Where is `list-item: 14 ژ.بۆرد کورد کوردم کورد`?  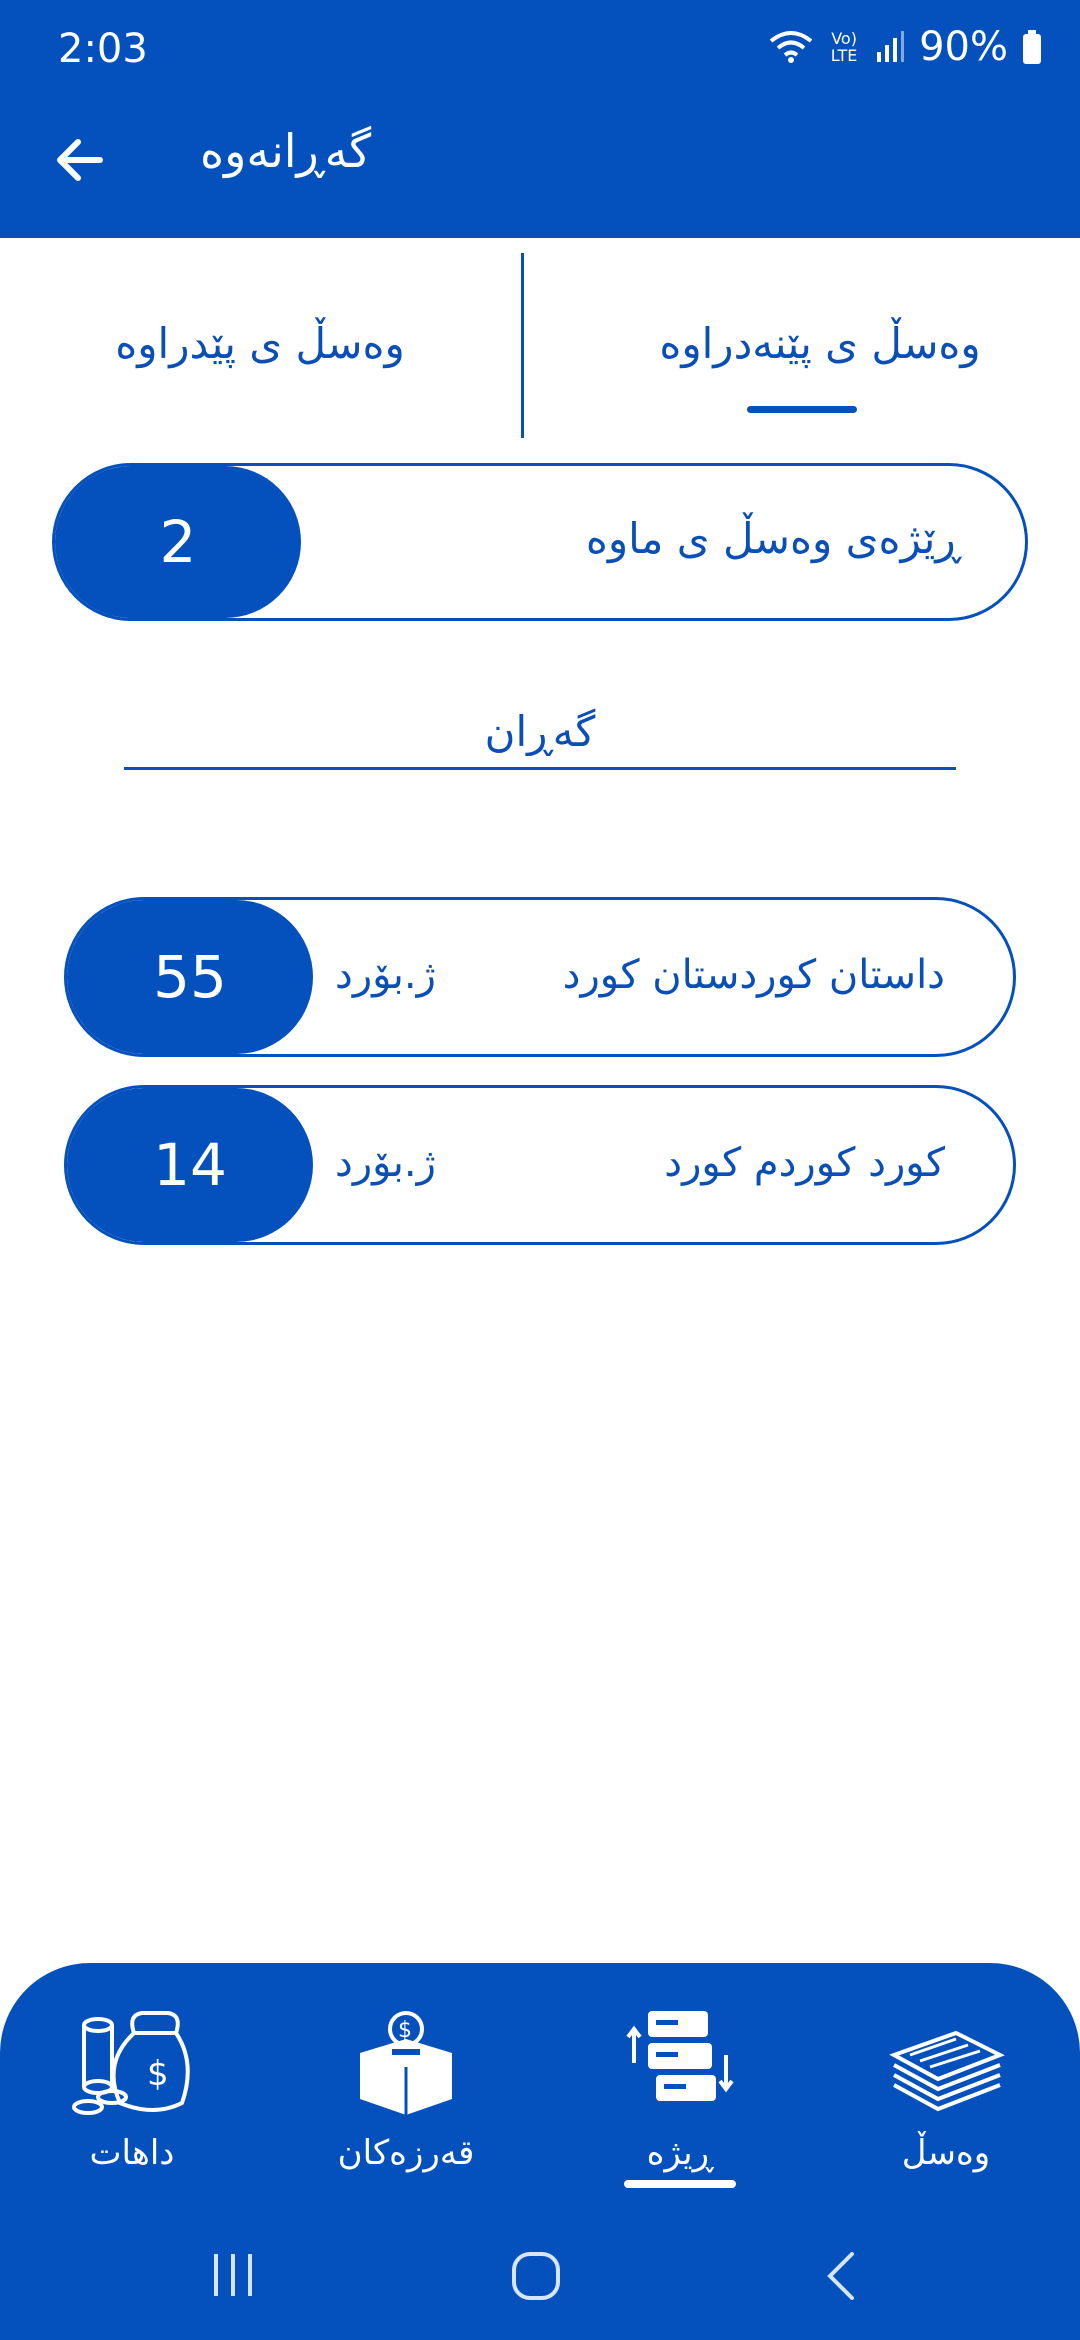 list-item: 14 ژ.بۆرد کورد کوردم کورد is located at coordinates (540, 1165).